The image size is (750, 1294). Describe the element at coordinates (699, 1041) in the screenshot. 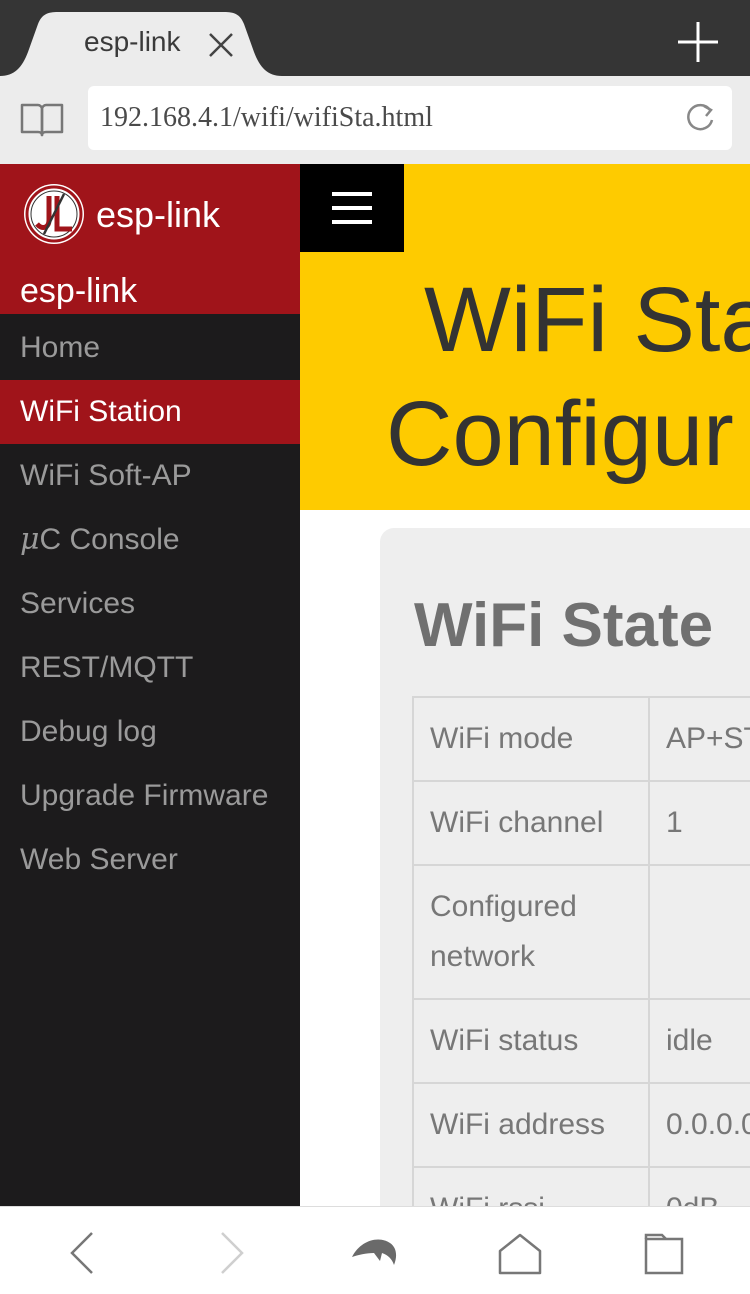

I see `row-value: idle` at that location.